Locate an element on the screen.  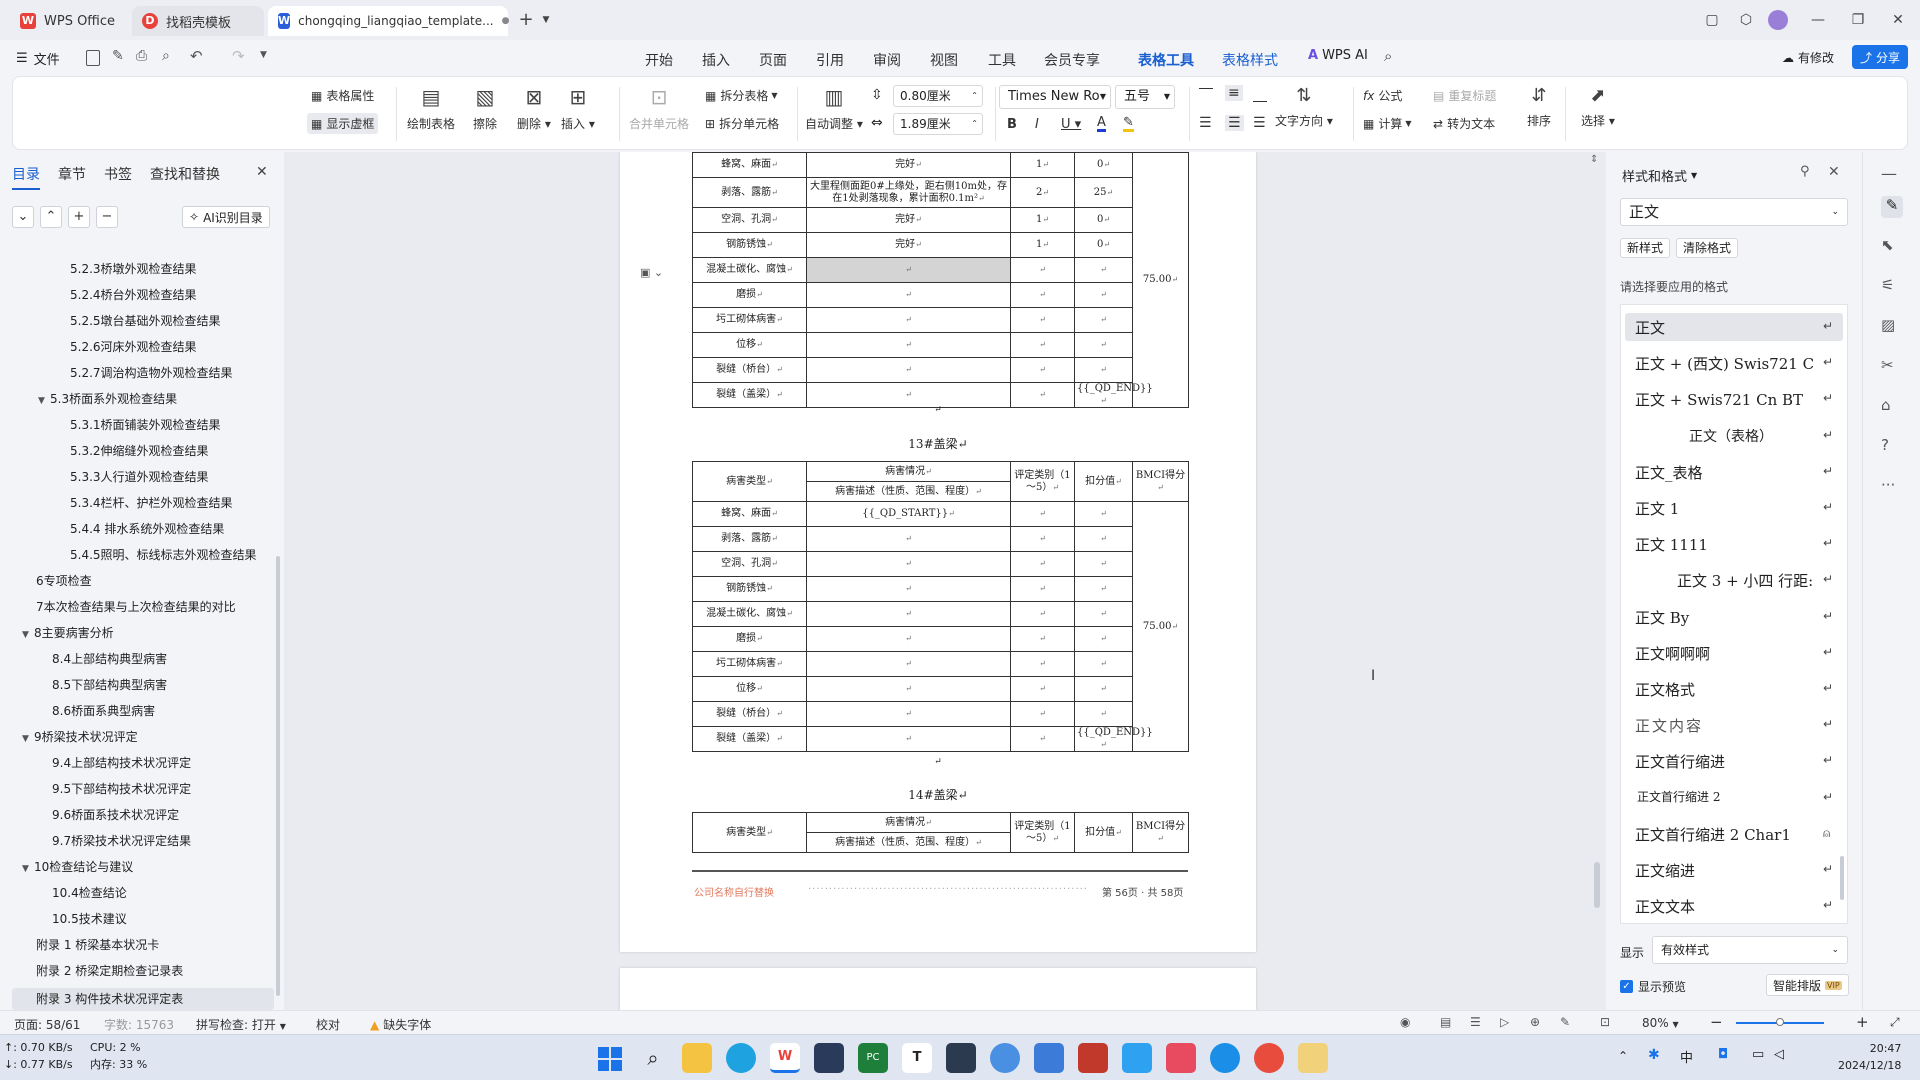
app-record-icon is located at coordinates (1269, 1058).